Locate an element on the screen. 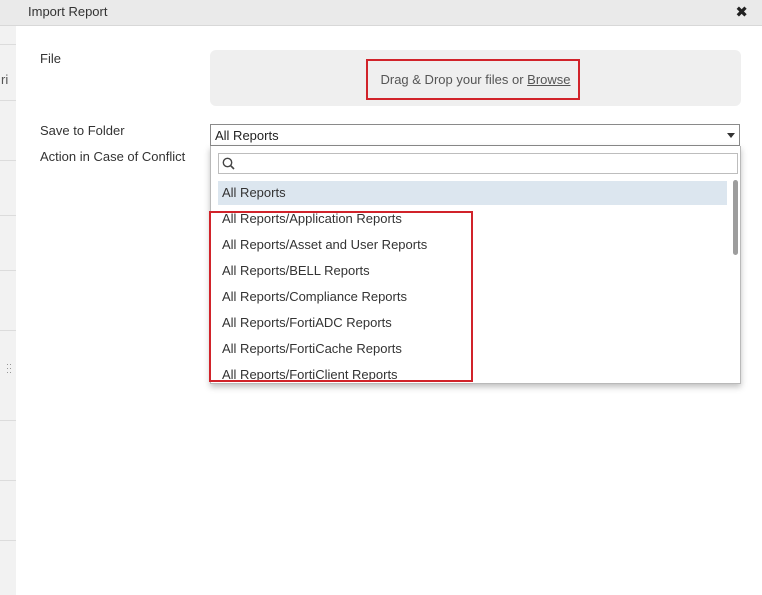  folder-option: All Reports is located at coordinates (472, 193).